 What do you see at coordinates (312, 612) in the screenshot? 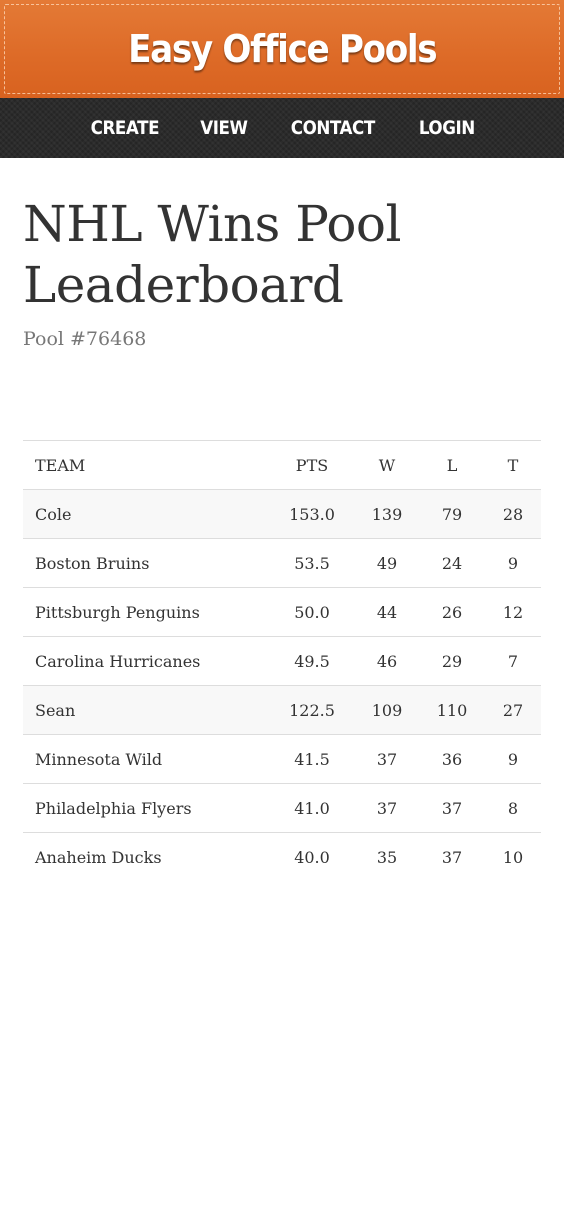
I see `cell-pts: 50.0` at bounding box center [312, 612].